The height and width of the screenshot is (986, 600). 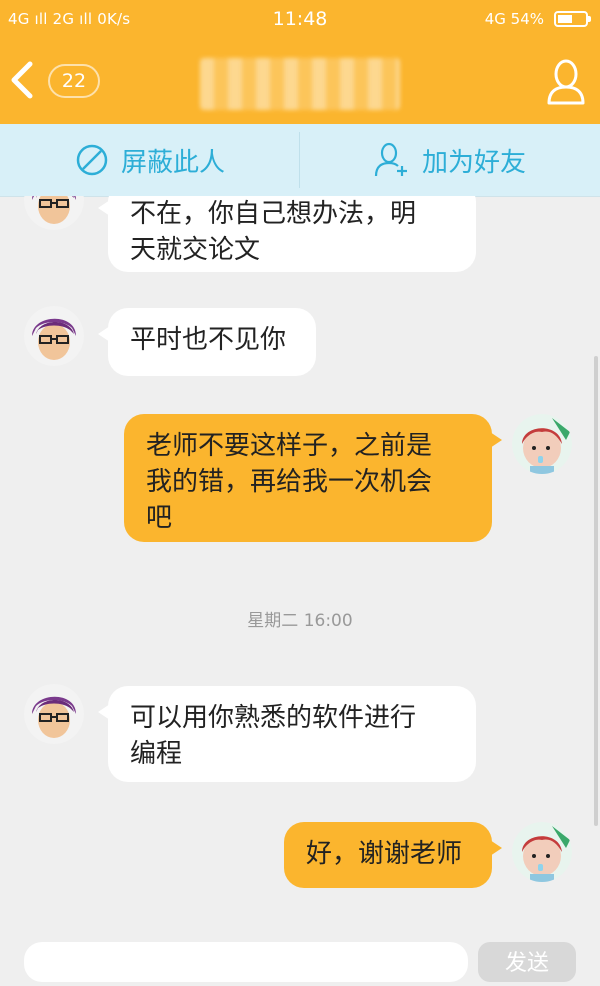 What do you see at coordinates (273, 214) in the screenshot?
I see `message-text: 不在，你自己想办法，明` at bounding box center [273, 214].